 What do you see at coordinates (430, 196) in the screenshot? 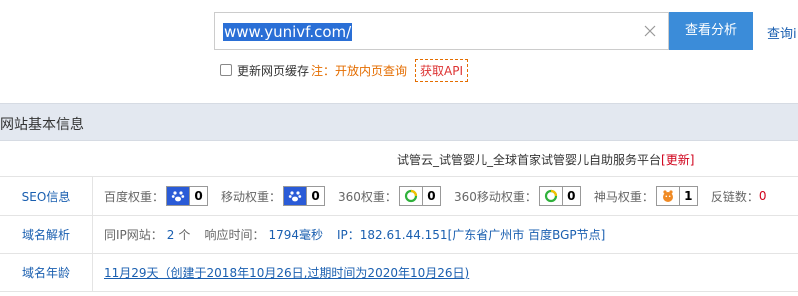
I see `360-weight-value: 0` at bounding box center [430, 196].